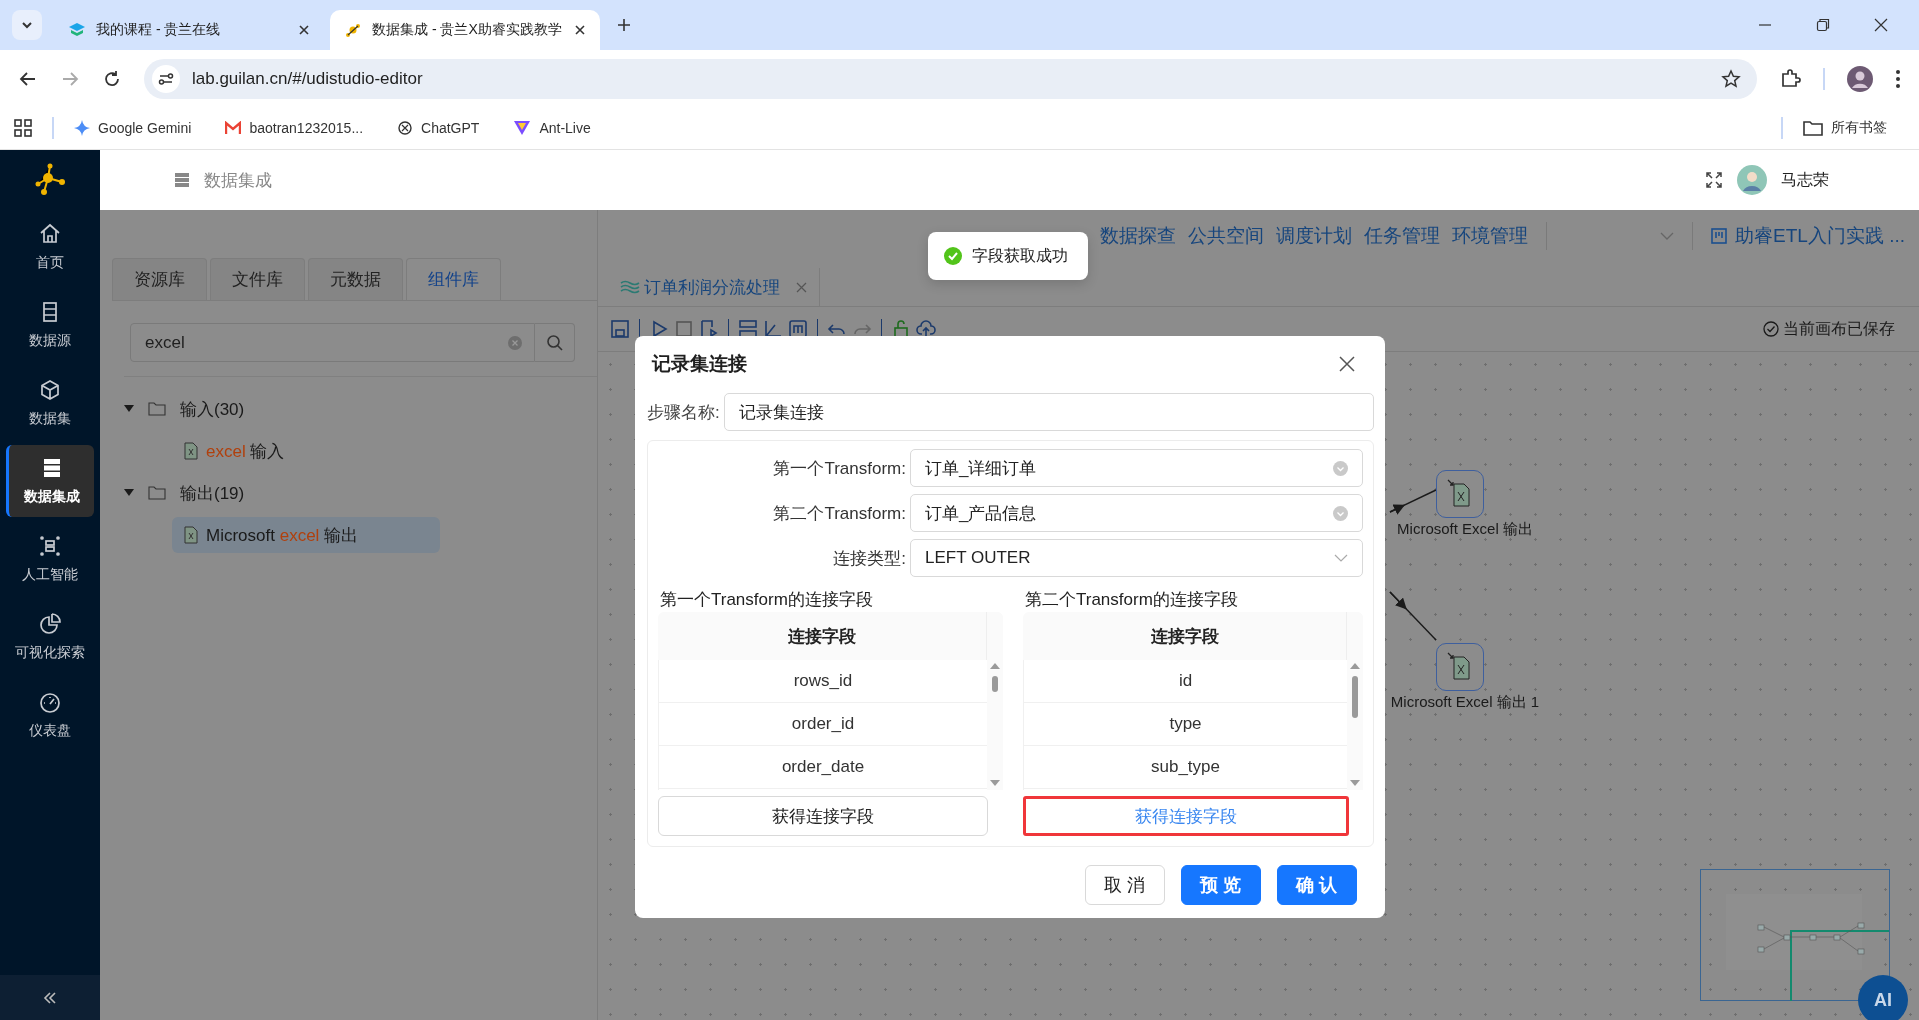  Describe the element at coordinates (77, 30) in the screenshot. I see `stack-icon` at that location.